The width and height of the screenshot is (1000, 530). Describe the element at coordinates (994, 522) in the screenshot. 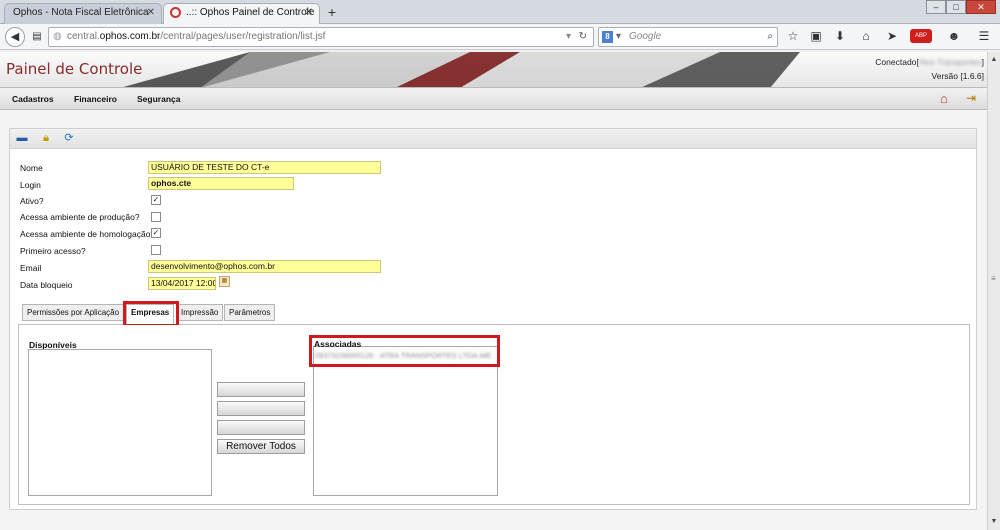

I see `scroll-down-icon: ▼` at that location.